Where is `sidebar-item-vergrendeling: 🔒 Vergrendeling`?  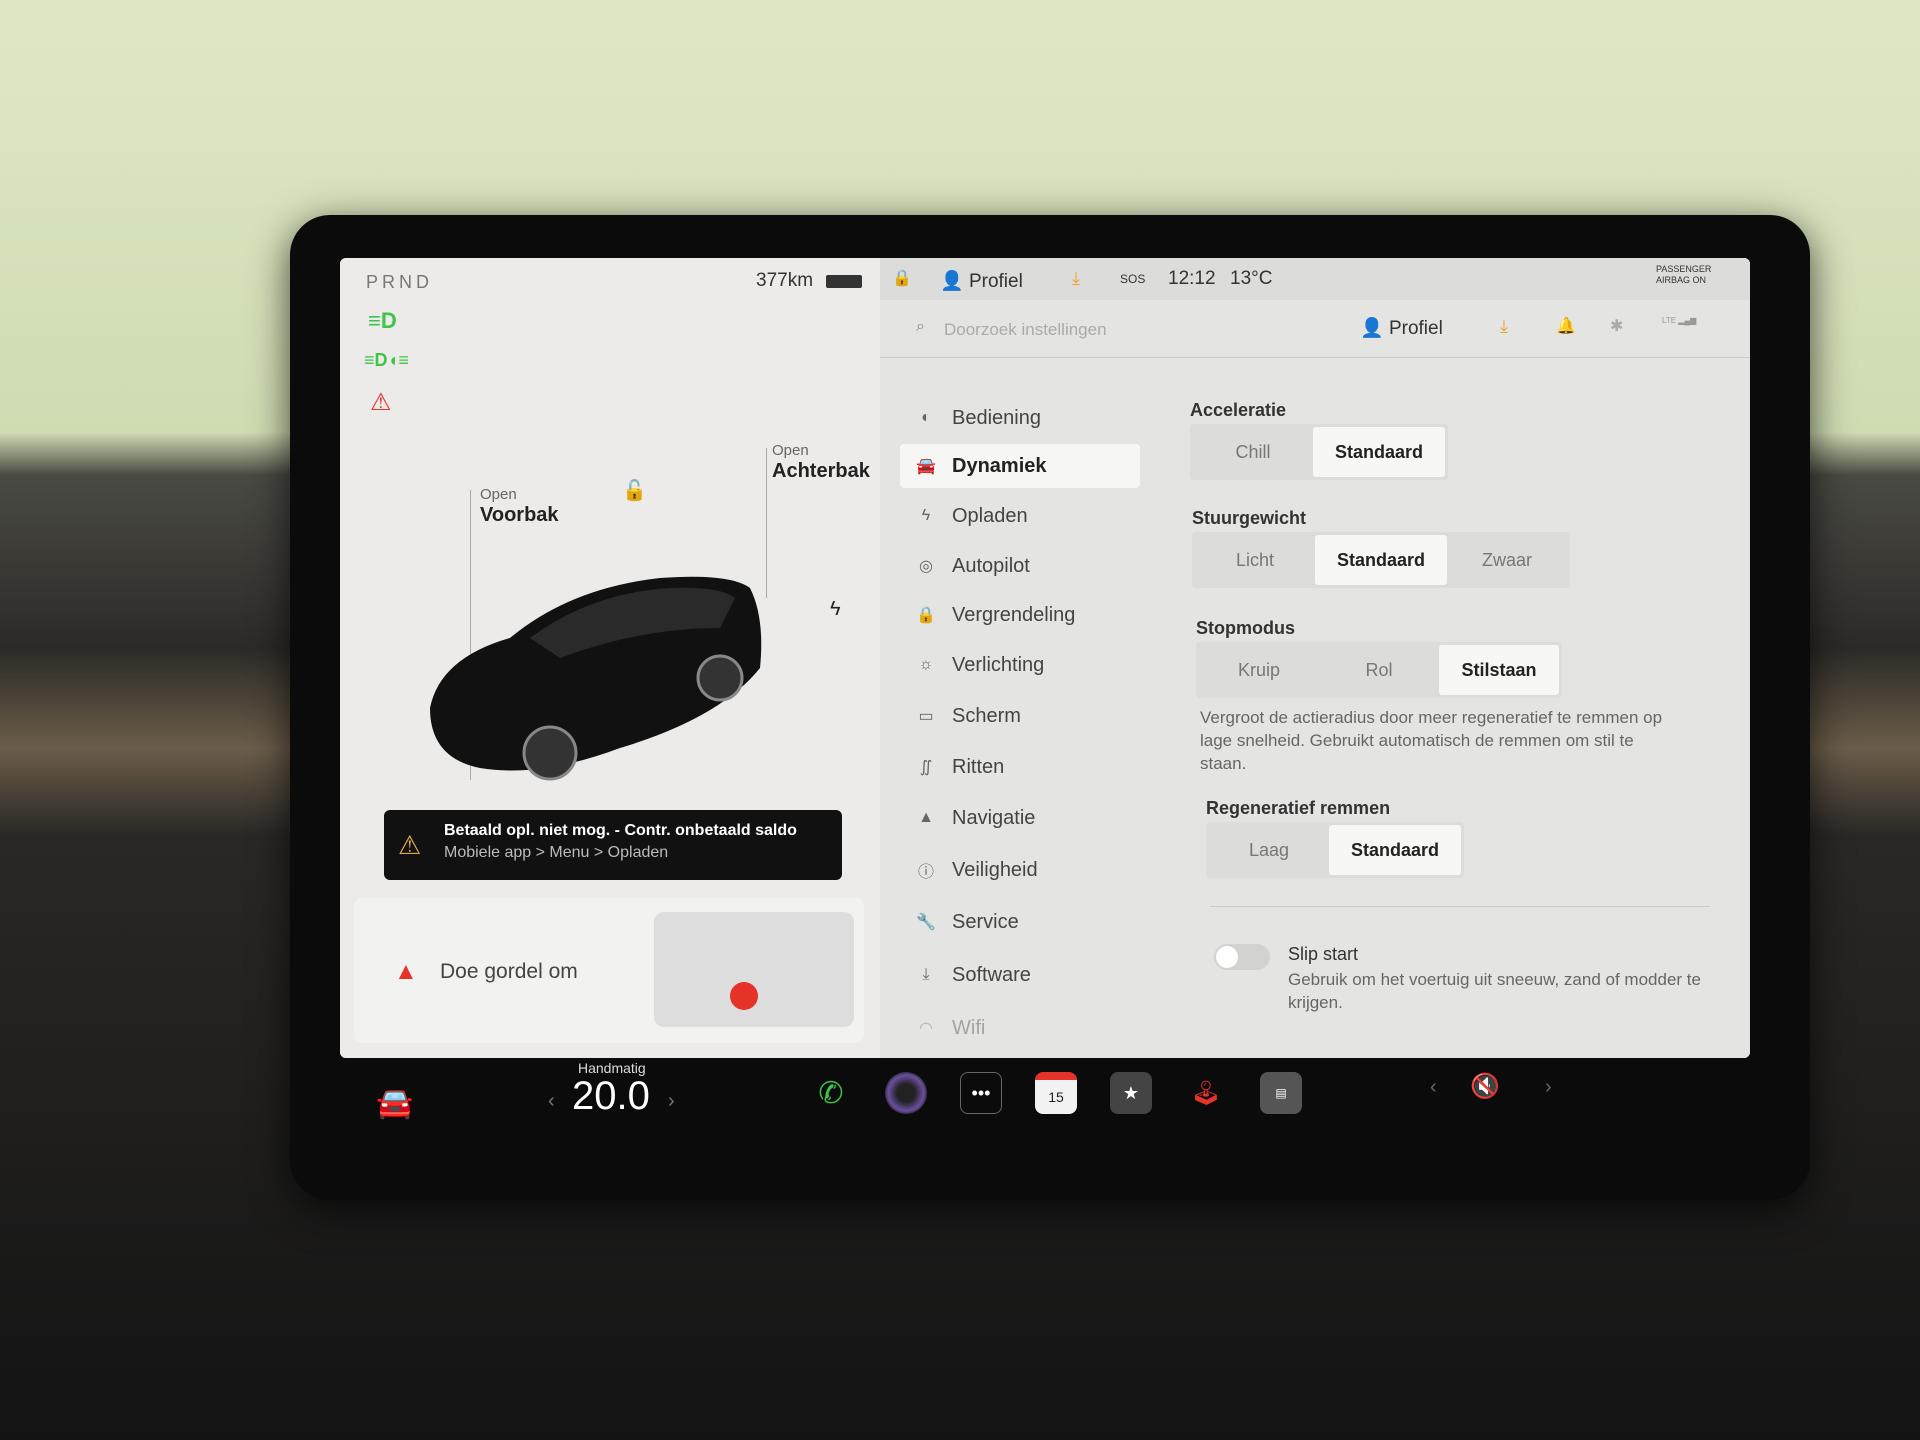
sidebar-item-vergrendeling: 🔒 Vergrendeling is located at coordinates (1020, 615).